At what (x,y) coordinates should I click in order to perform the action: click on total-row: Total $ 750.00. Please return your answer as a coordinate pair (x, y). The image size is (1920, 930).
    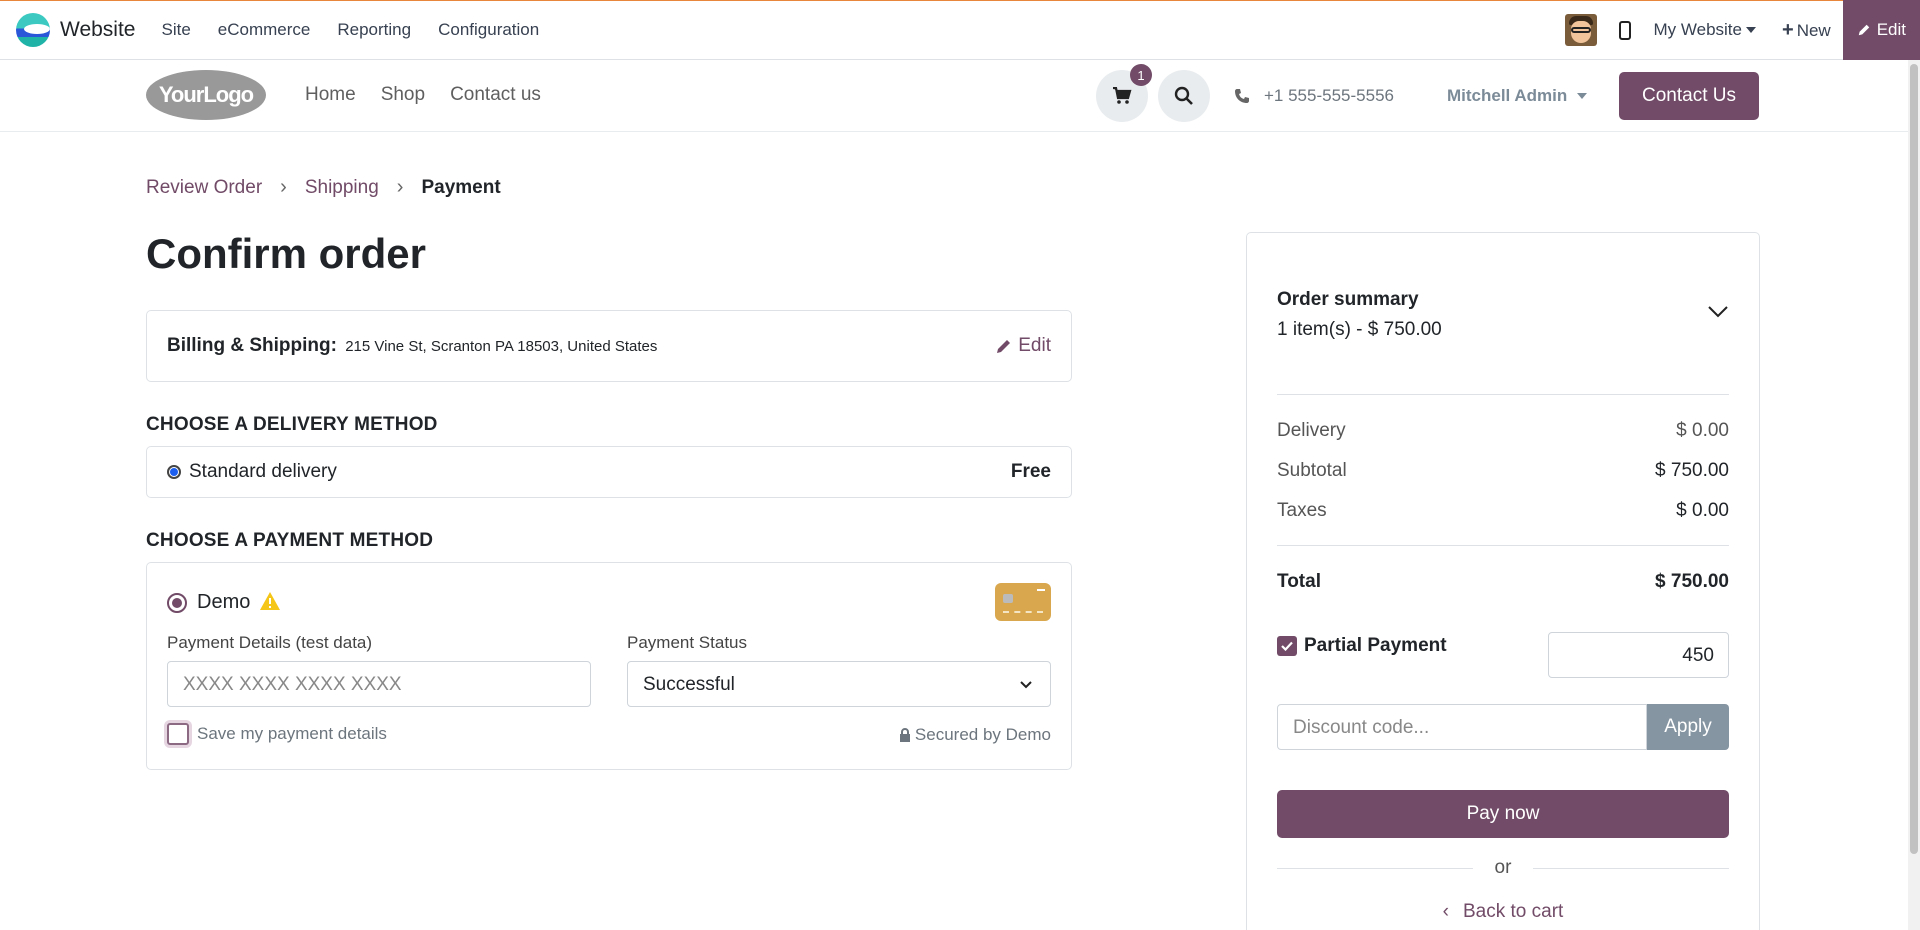
    Looking at the image, I should click on (1503, 582).